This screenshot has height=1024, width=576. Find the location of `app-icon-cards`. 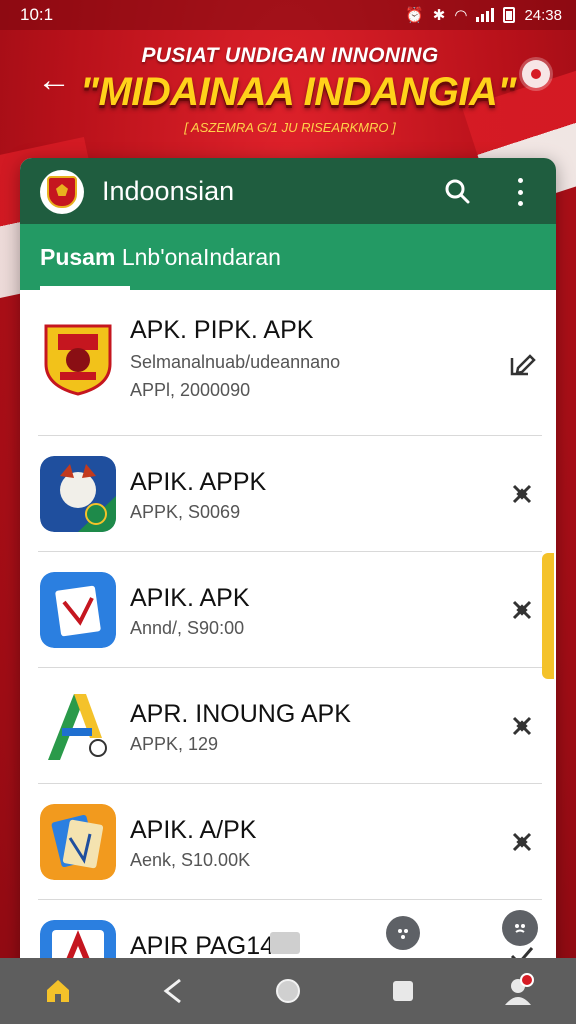

app-icon-cards is located at coordinates (78, 842).